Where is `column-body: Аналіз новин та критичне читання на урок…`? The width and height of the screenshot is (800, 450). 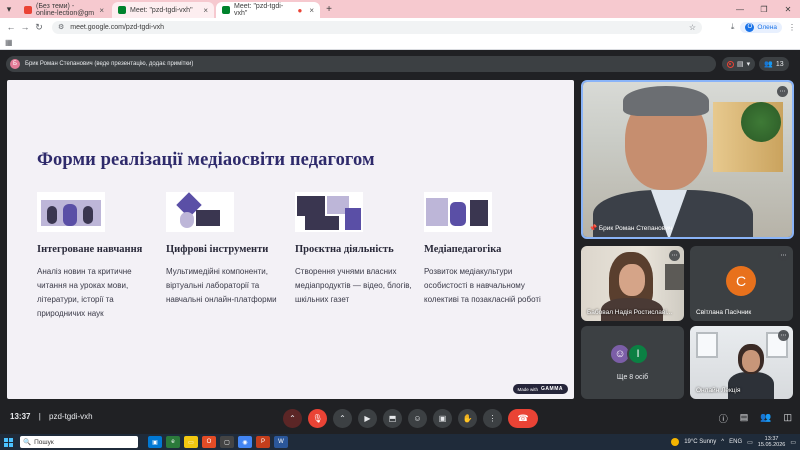
column-body: Аналіз новин та критичне читання на урок… is located at coordinates (84, 292).